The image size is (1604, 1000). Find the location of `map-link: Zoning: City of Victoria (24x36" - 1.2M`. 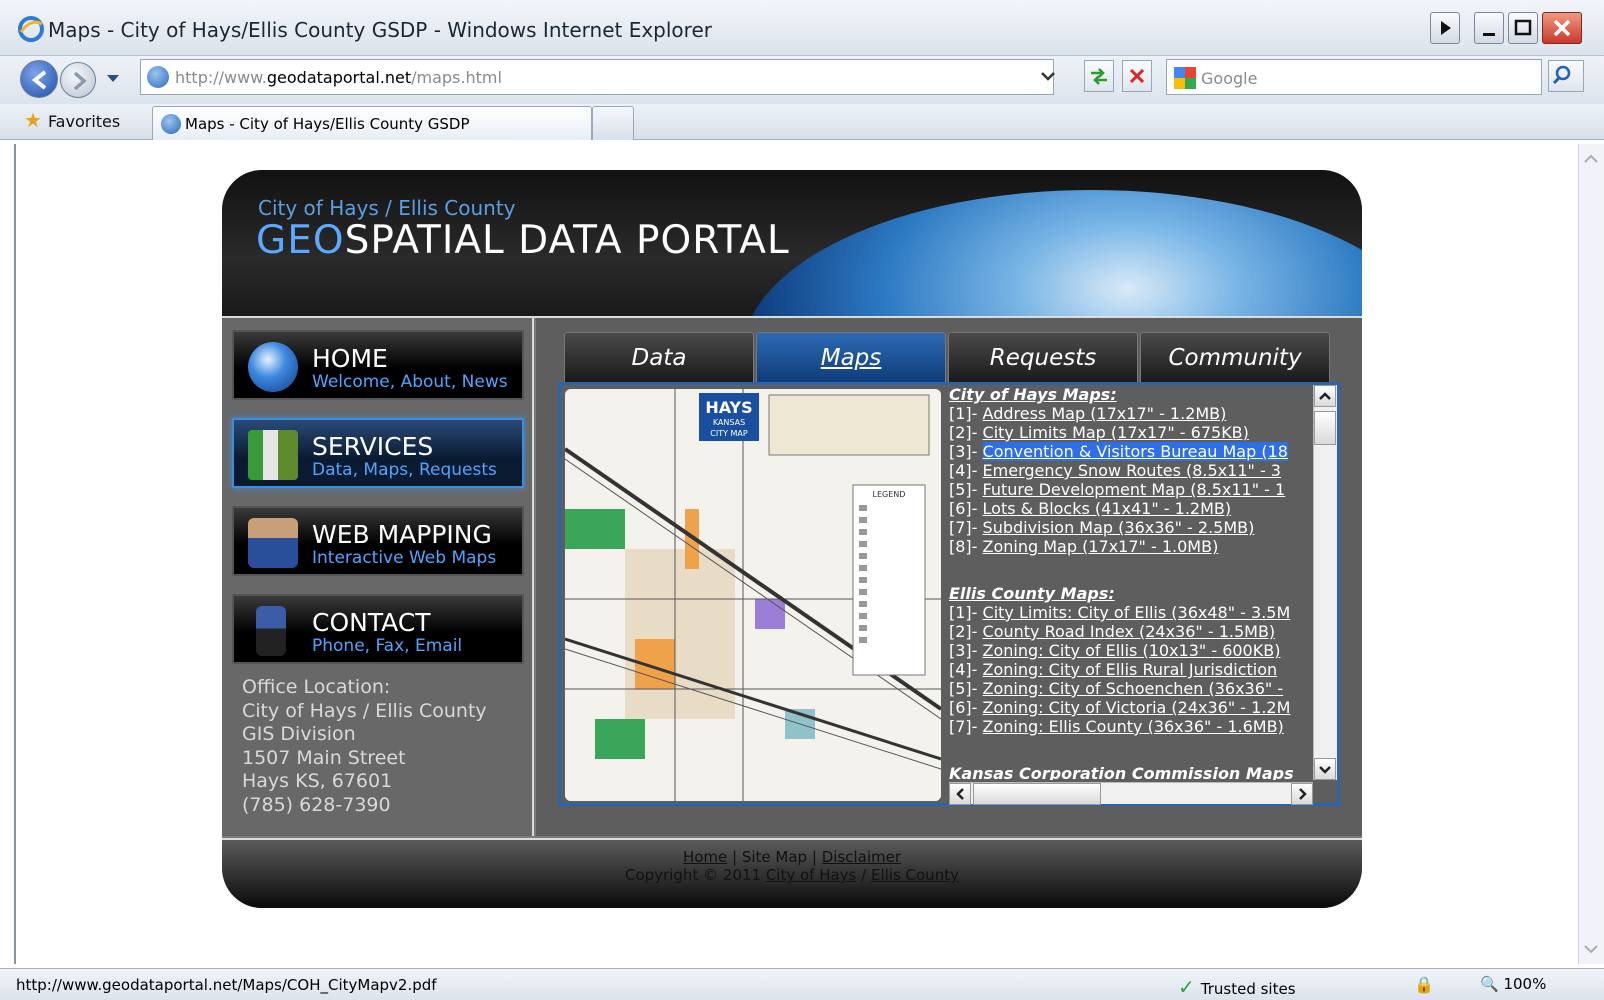

map-link: Zoning: City of Victoria (24x36" - 1.2M is located at coordinates (1137, 707).